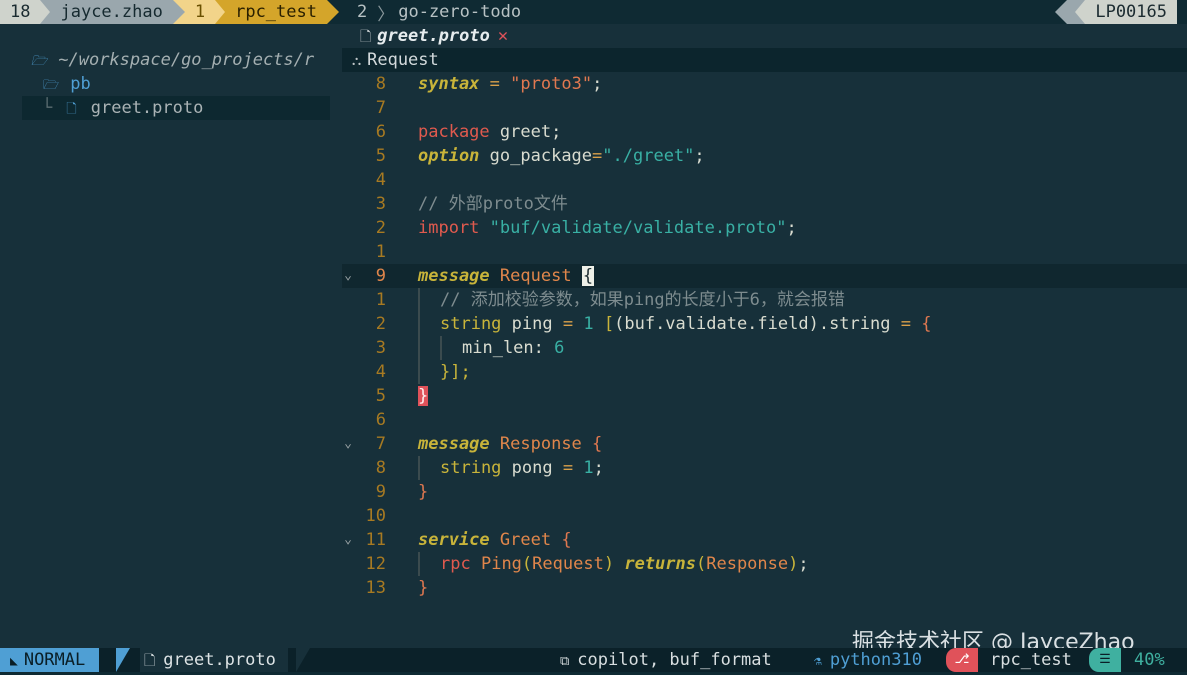 This screenshot has height=675, width=1187. I want to click on identifier: pong, so click(532, 468).